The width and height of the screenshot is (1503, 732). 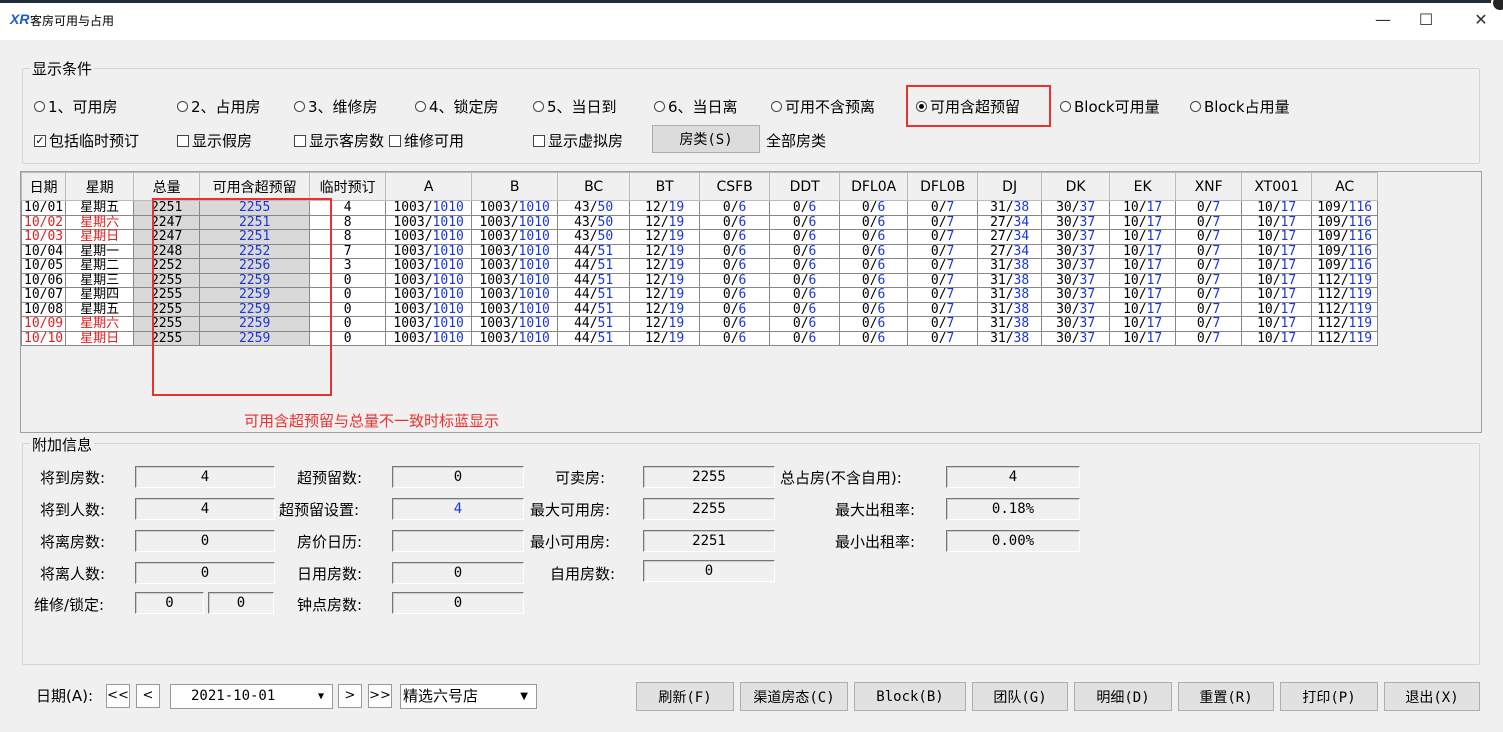 What do you see at coordinates (874, 186) in the screenshot?
I see `column-header: DFL0A` at bounding box center [874, 186].